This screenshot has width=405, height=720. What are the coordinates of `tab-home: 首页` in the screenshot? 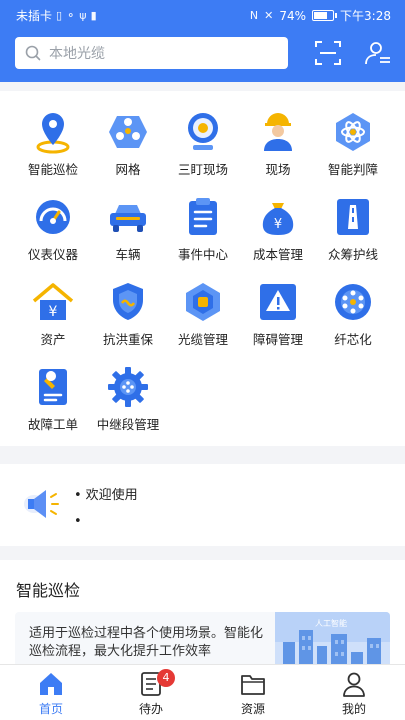 It's located at (51, 692).